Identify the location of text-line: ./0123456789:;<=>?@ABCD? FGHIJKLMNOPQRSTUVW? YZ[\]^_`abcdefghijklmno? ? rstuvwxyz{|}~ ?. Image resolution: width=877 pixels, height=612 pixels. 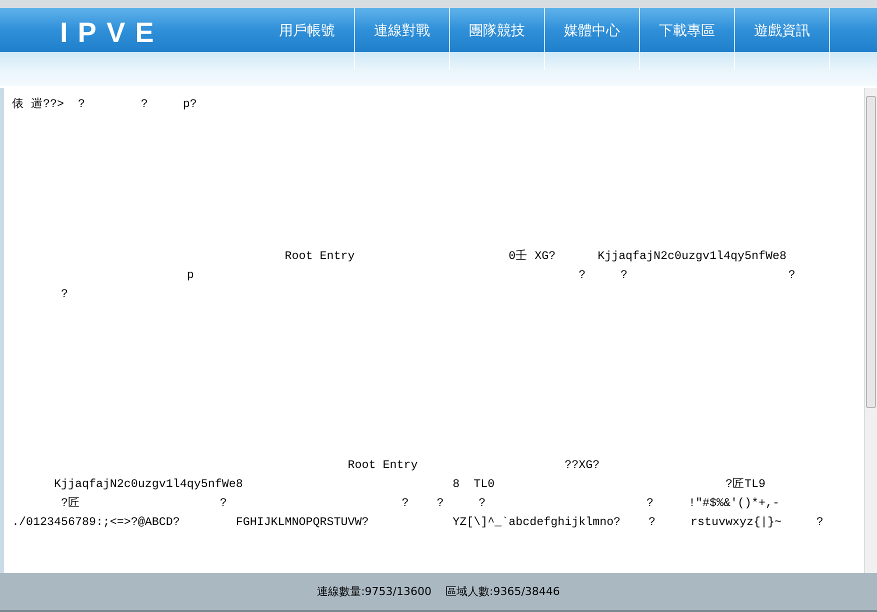
(418, 522).